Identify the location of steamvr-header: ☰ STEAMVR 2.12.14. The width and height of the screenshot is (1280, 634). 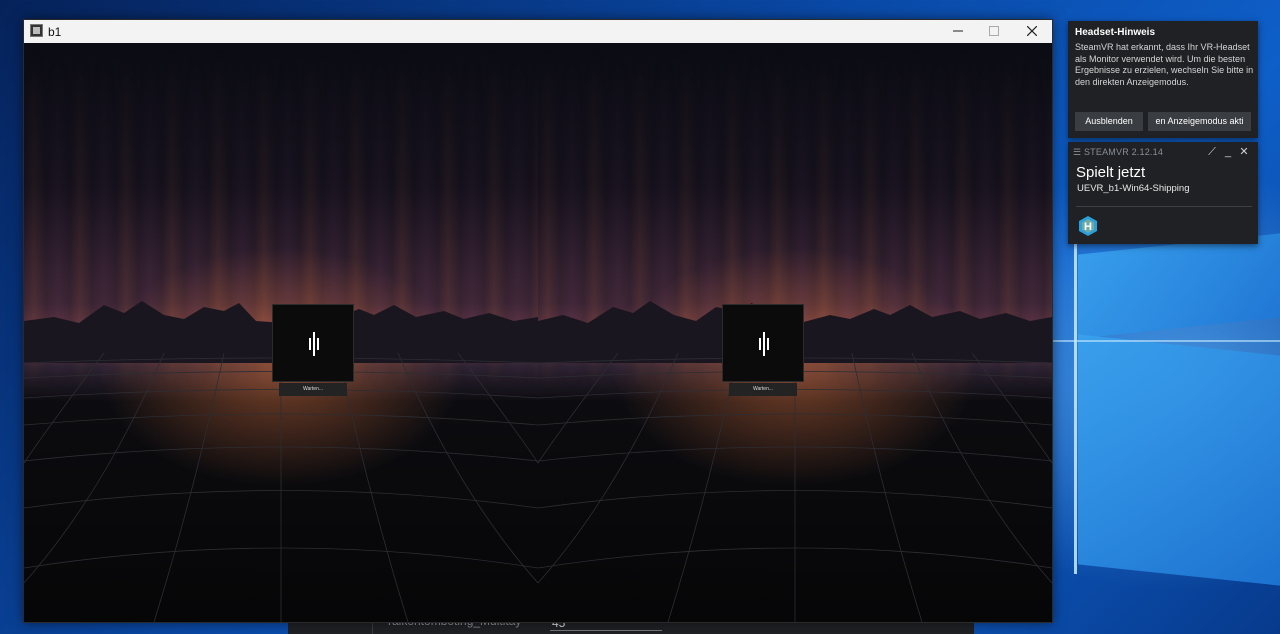
(1118, 152).